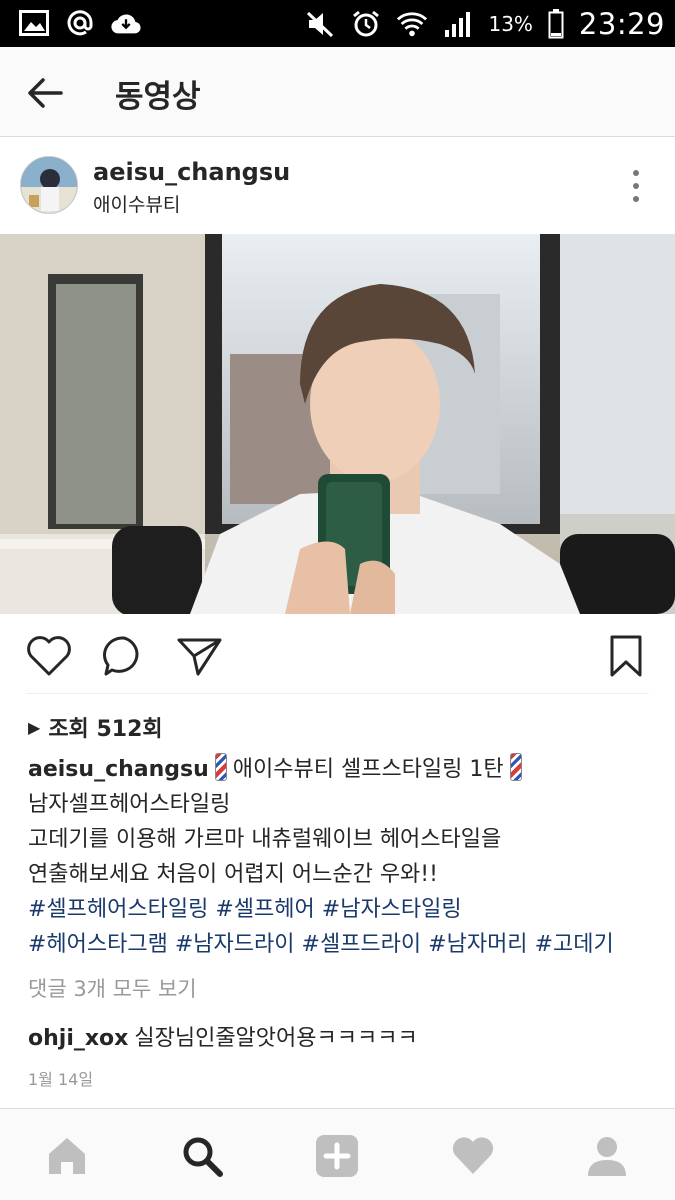 The width and height of the screenshot is (675, 1200). What do you see at coordinates (45, 93) in the screenshot?
I see `back-arrow-icon` at bounding box center [45, 93].